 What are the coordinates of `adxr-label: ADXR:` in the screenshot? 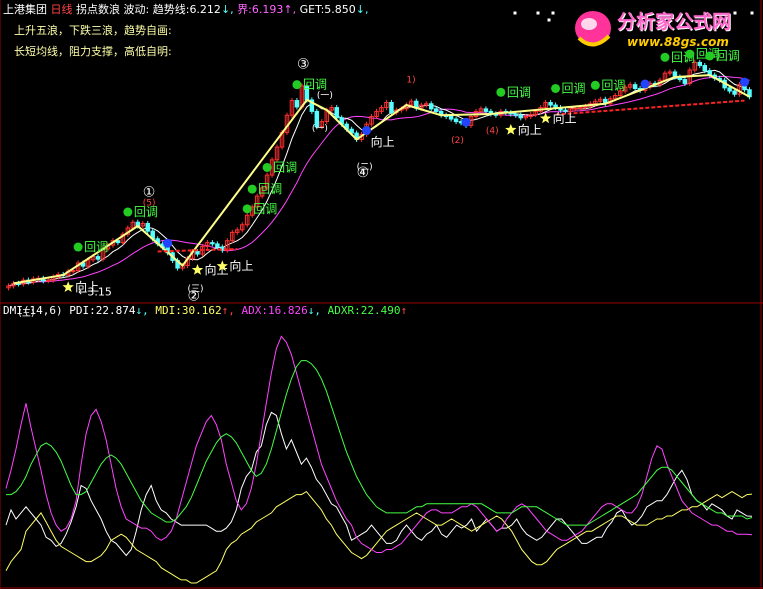 It's located at (344, 310).